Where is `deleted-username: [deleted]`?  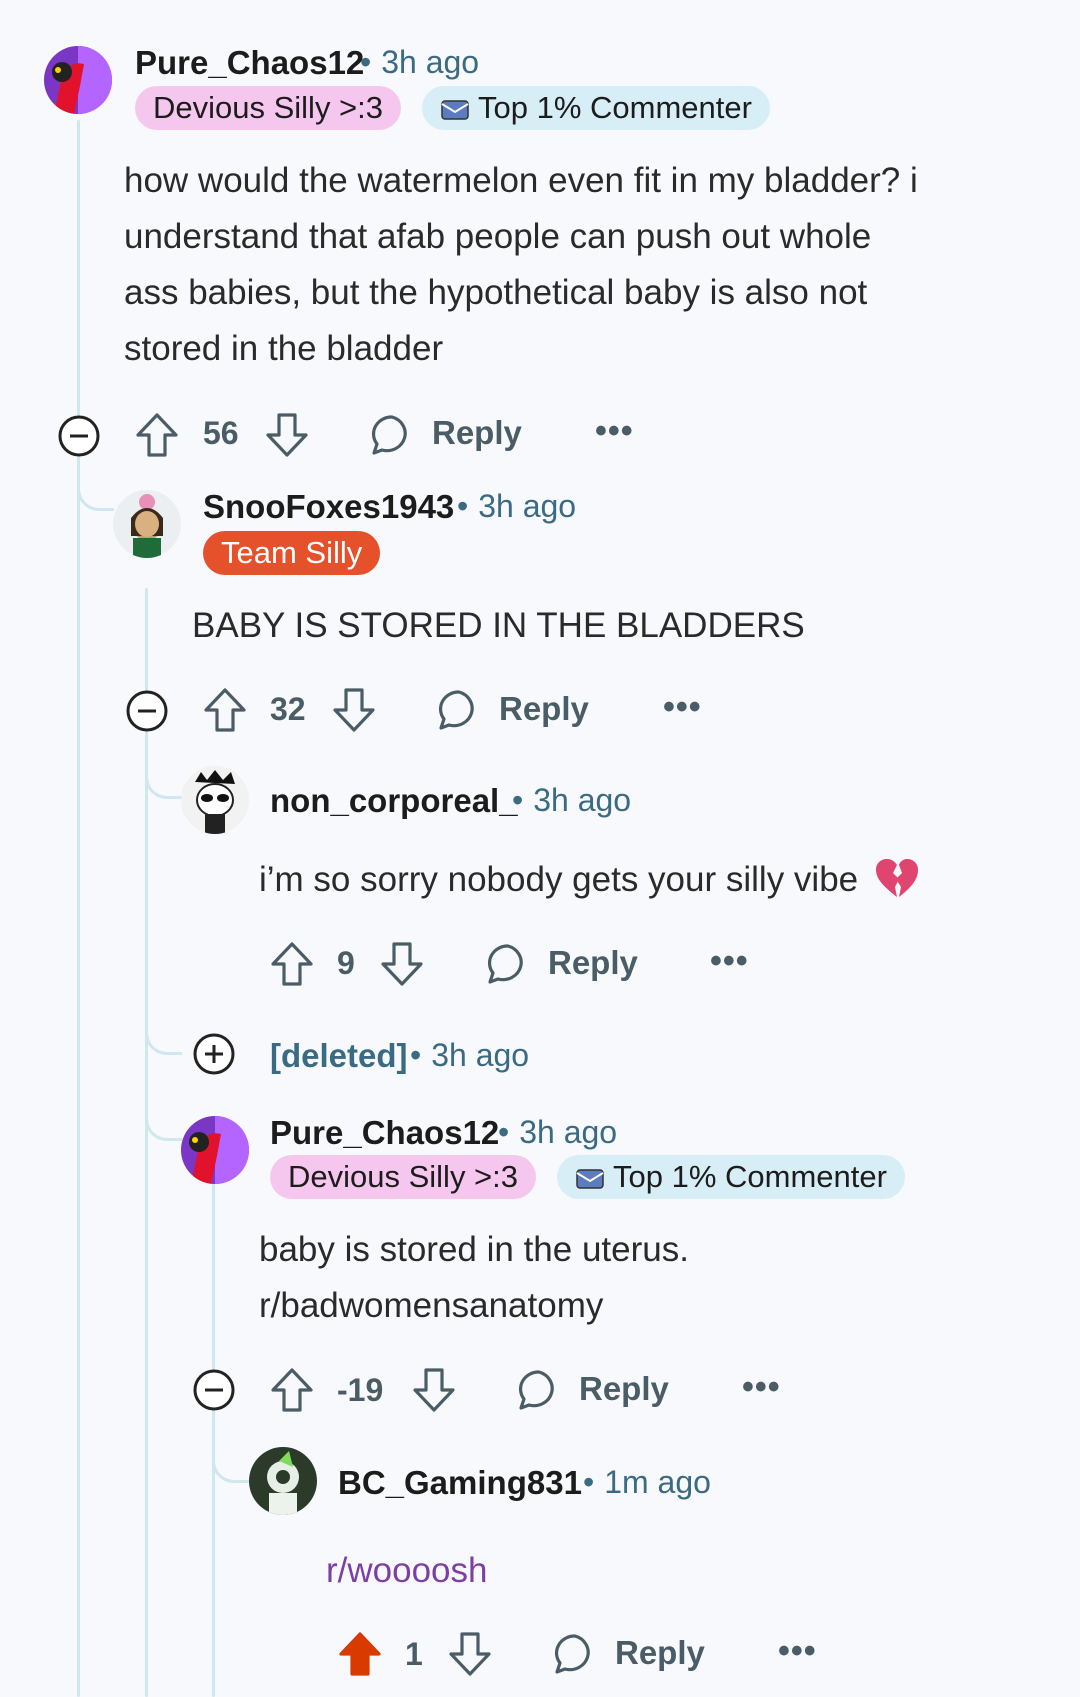
deleted-username: [deleted] is located at coordinates (339, 1056).